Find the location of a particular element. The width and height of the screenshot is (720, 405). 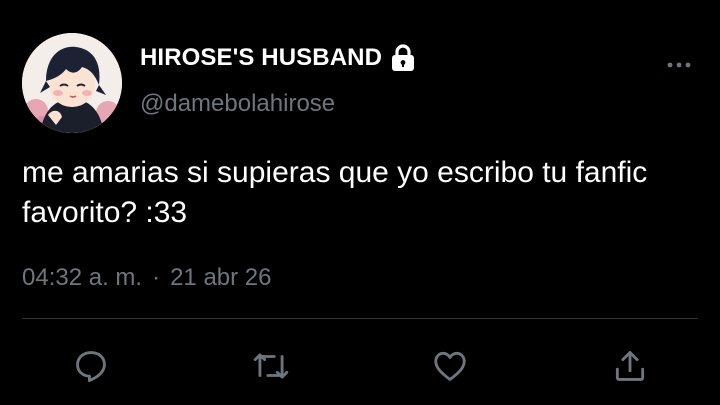

share-icon is located at coordinates (630, 366).